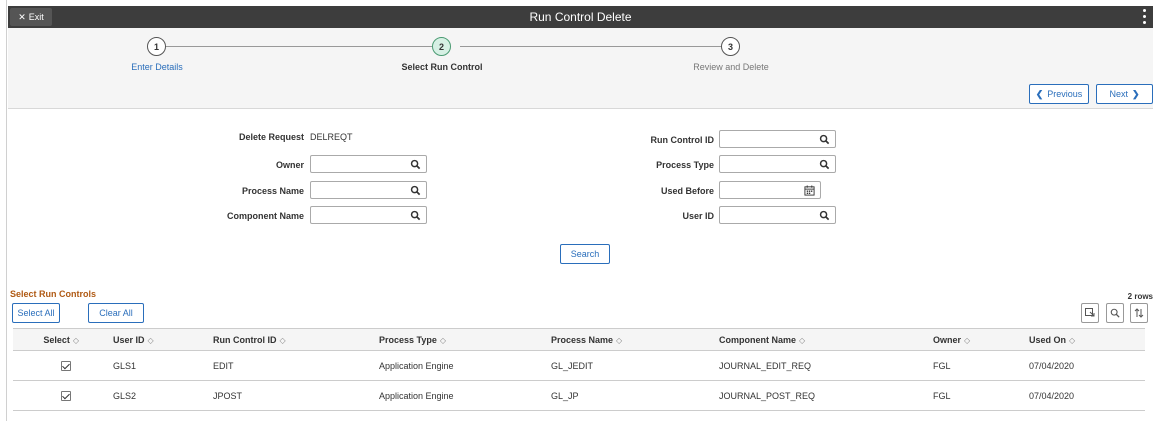 This screenshot has height=421, width=1153. What do you see at coordinates (155, 365) in the screenshot?
I see `cell-user-id: GLS1` at bounding box center [155, 365].